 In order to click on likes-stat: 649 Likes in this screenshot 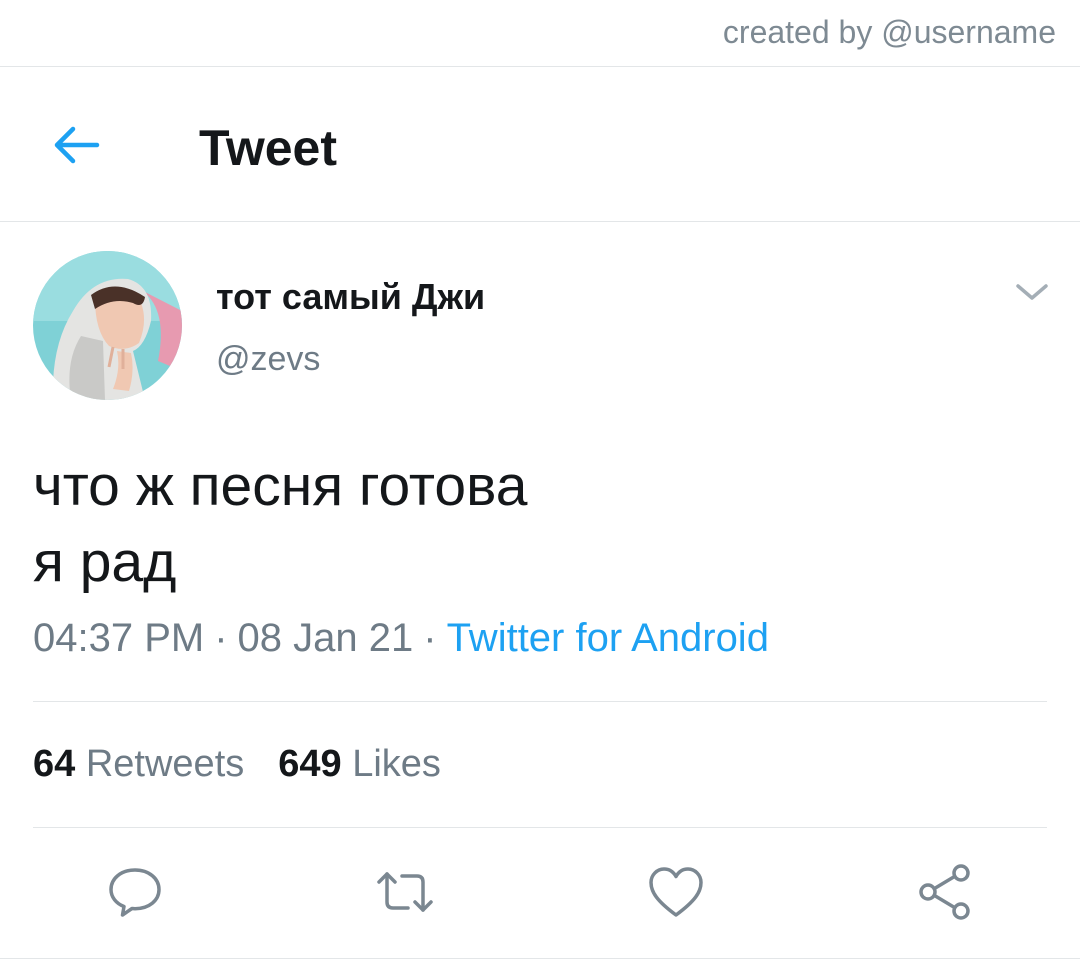, I will do `click(359, 764)`.